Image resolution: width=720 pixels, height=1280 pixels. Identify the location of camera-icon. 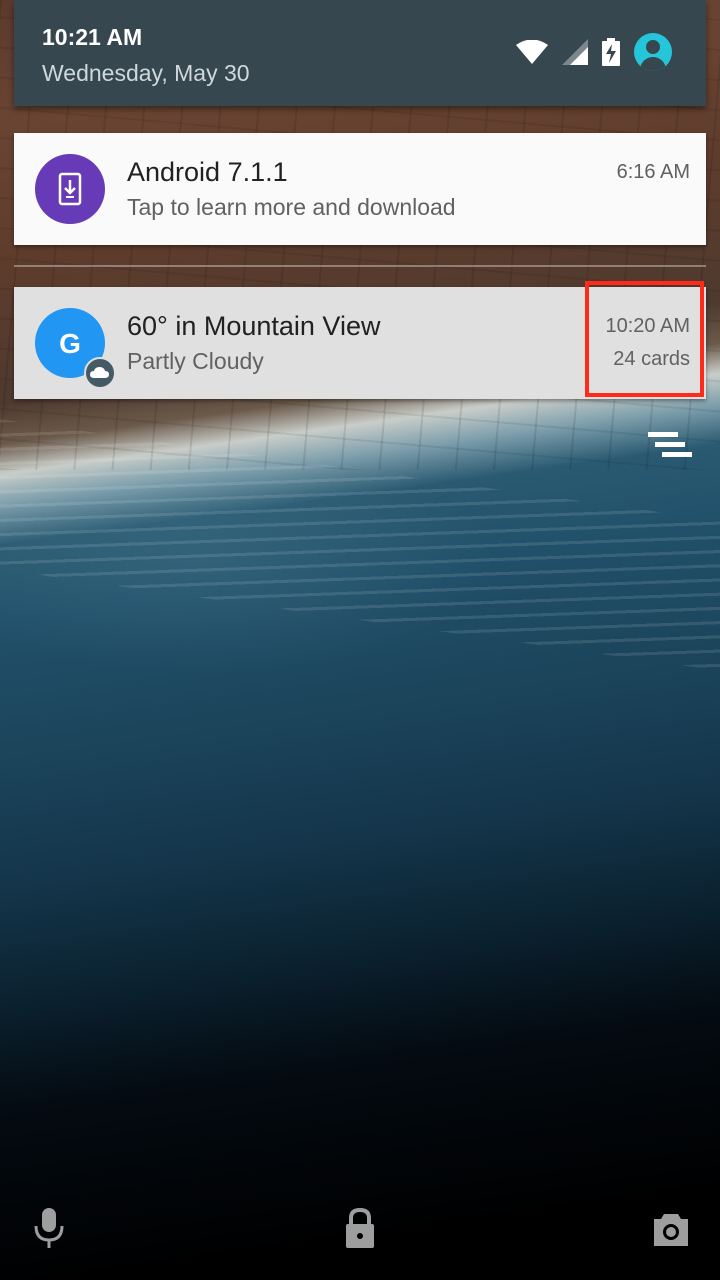
(671, 1229).